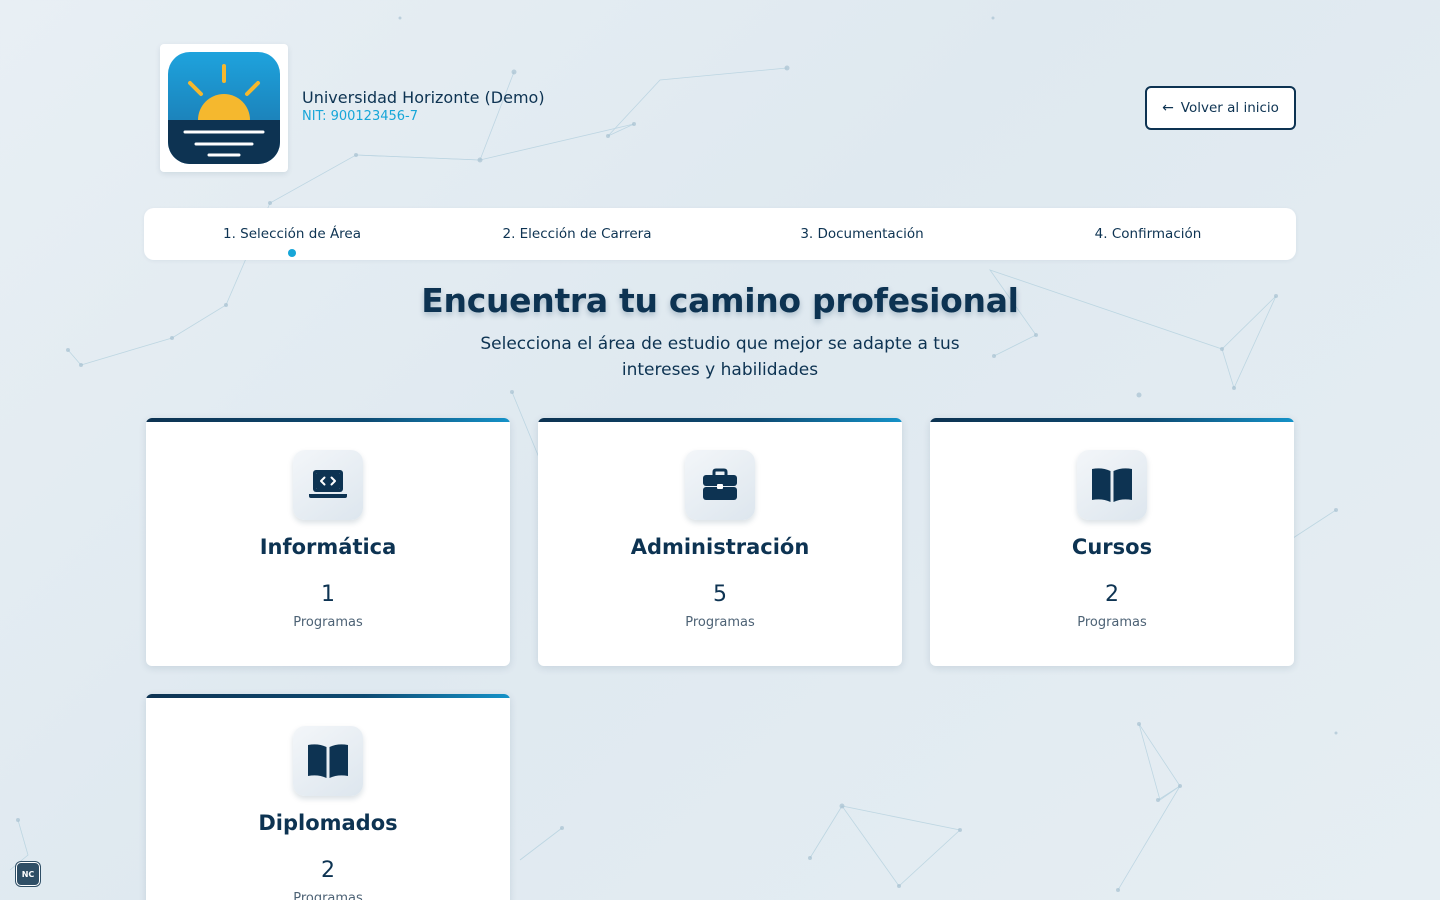 This screenshot has height=900, width=1440. I want to click on back-button-label: Volver al inicio, so click(1229, 108).